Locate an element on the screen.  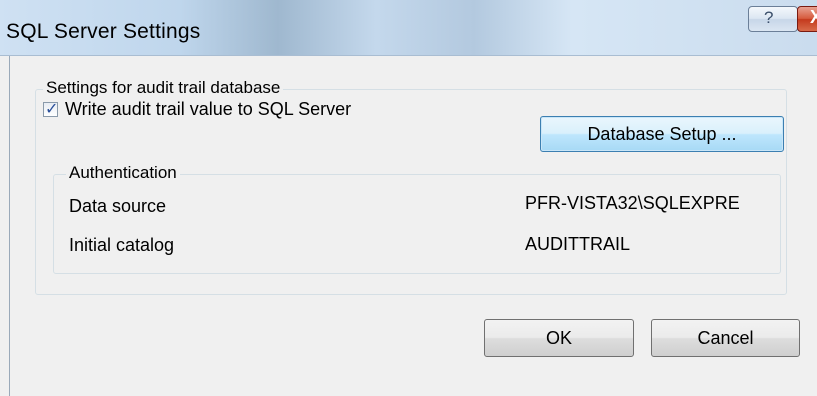
initial-catalog-value: AUDITTRAIL is located at coordinates (578, 244).